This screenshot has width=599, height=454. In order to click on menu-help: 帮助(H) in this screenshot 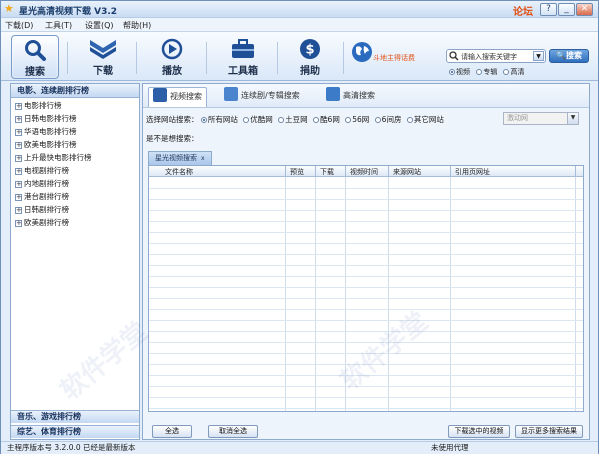, I will do `click(137, 25)`.